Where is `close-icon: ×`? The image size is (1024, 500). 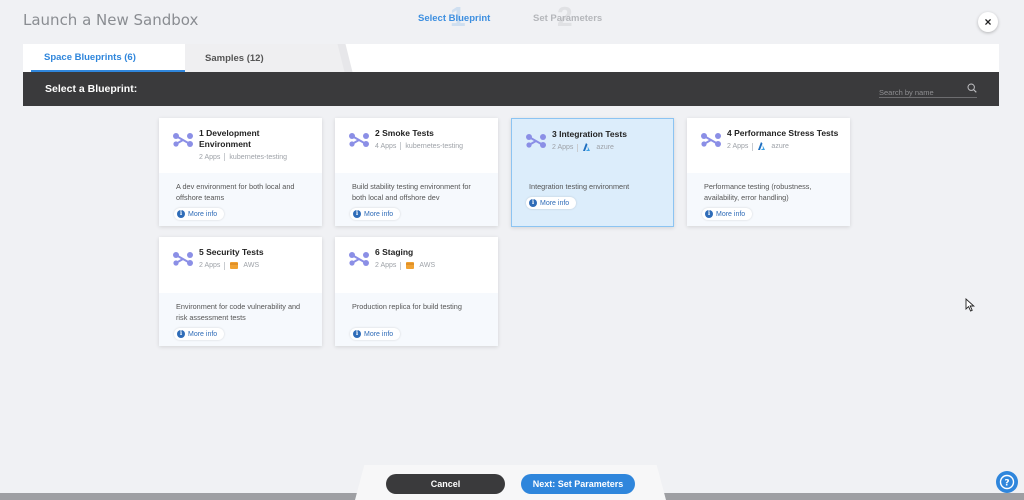 close-icon: × is located at coordinates (988, 22).